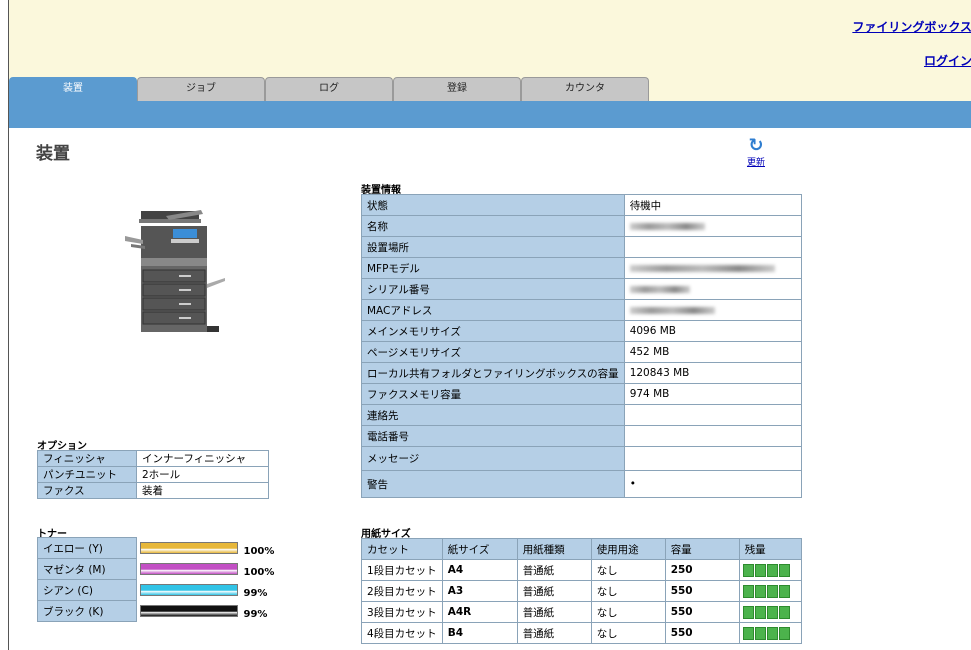 The height and width of the screenshot is (650, 971). What do you see at coordinates (628, 549) in the screenshot?
I see `column-header: 使用用途` at bounding box center [628, 549].